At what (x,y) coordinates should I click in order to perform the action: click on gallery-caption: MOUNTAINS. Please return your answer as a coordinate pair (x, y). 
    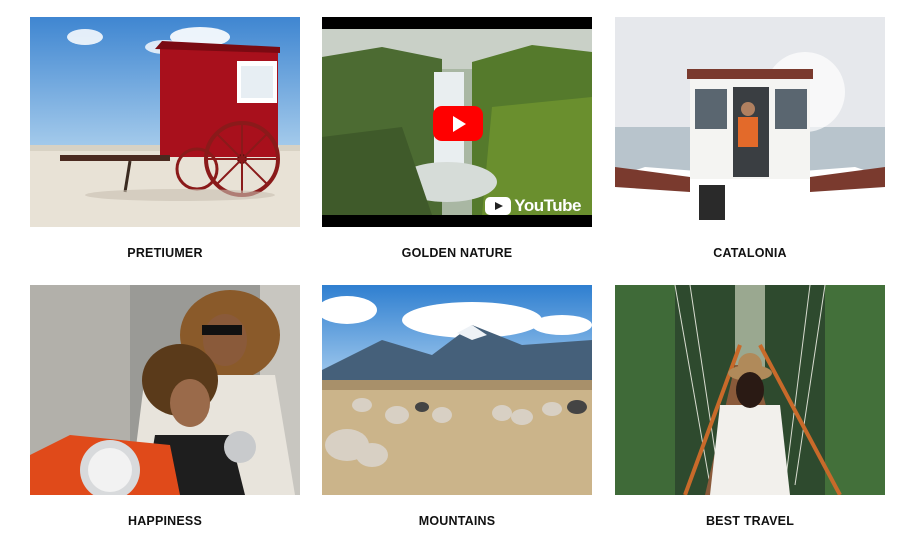
    Looking at the image, I should click on (457, 521).